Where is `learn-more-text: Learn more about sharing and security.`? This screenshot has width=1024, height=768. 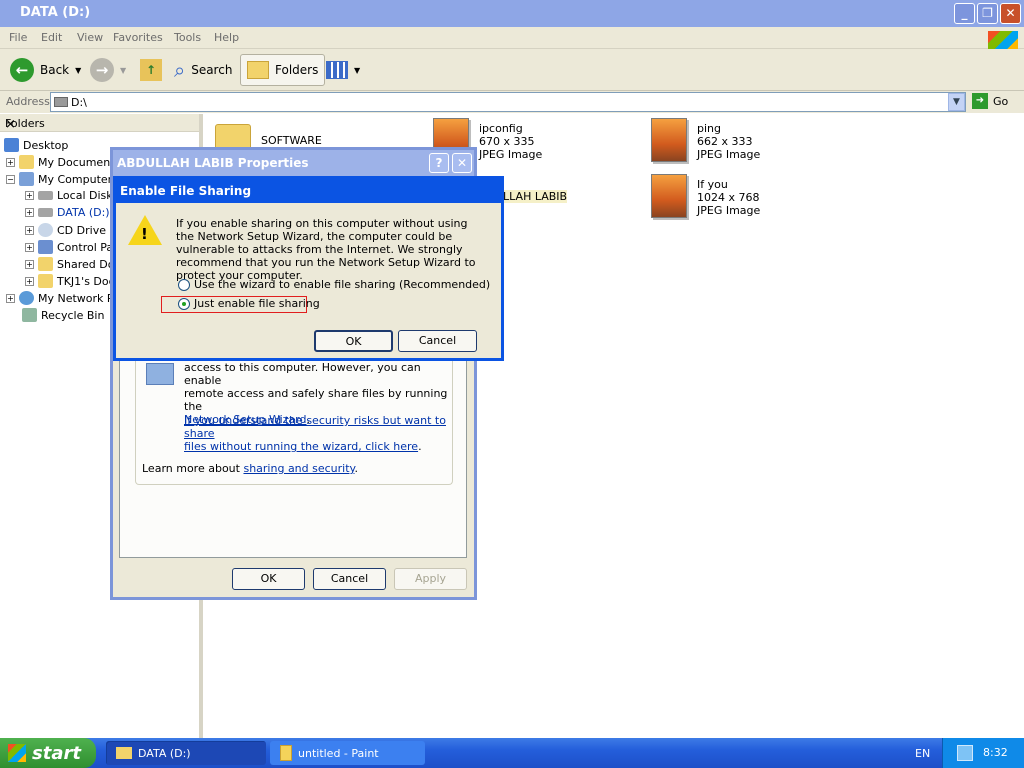 learn-more-text: Learn more about sharing and security. is located at coordinates (250, 468).